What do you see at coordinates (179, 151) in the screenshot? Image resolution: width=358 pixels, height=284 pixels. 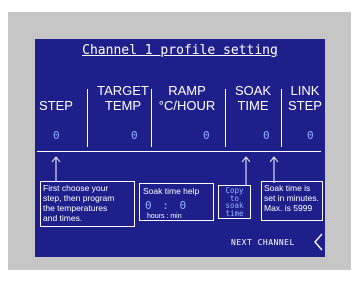 I see `table-bottom-line` at bounding box center [179, 151].